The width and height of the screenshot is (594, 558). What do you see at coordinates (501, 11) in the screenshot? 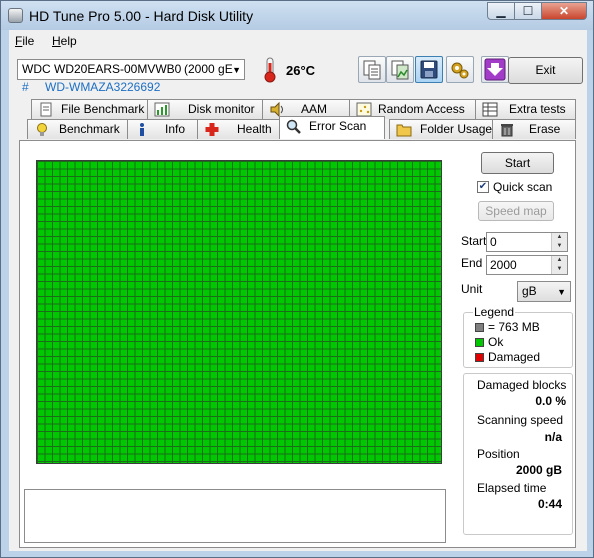
I see `minimize-button: ▁` at bounding box center [501, 11].